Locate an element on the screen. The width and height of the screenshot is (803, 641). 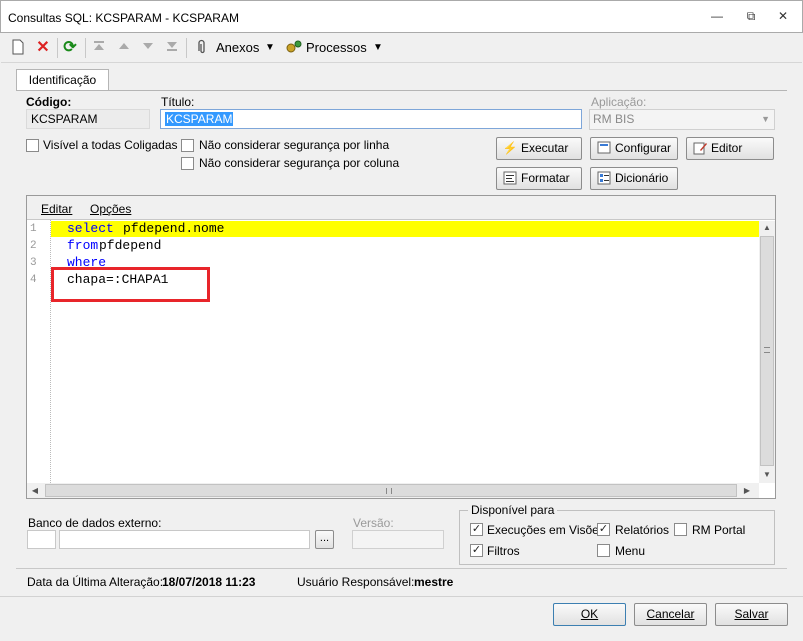
nao-seg-linha-label: Não considerar segurança por linha is located at coordinates (294, 145).